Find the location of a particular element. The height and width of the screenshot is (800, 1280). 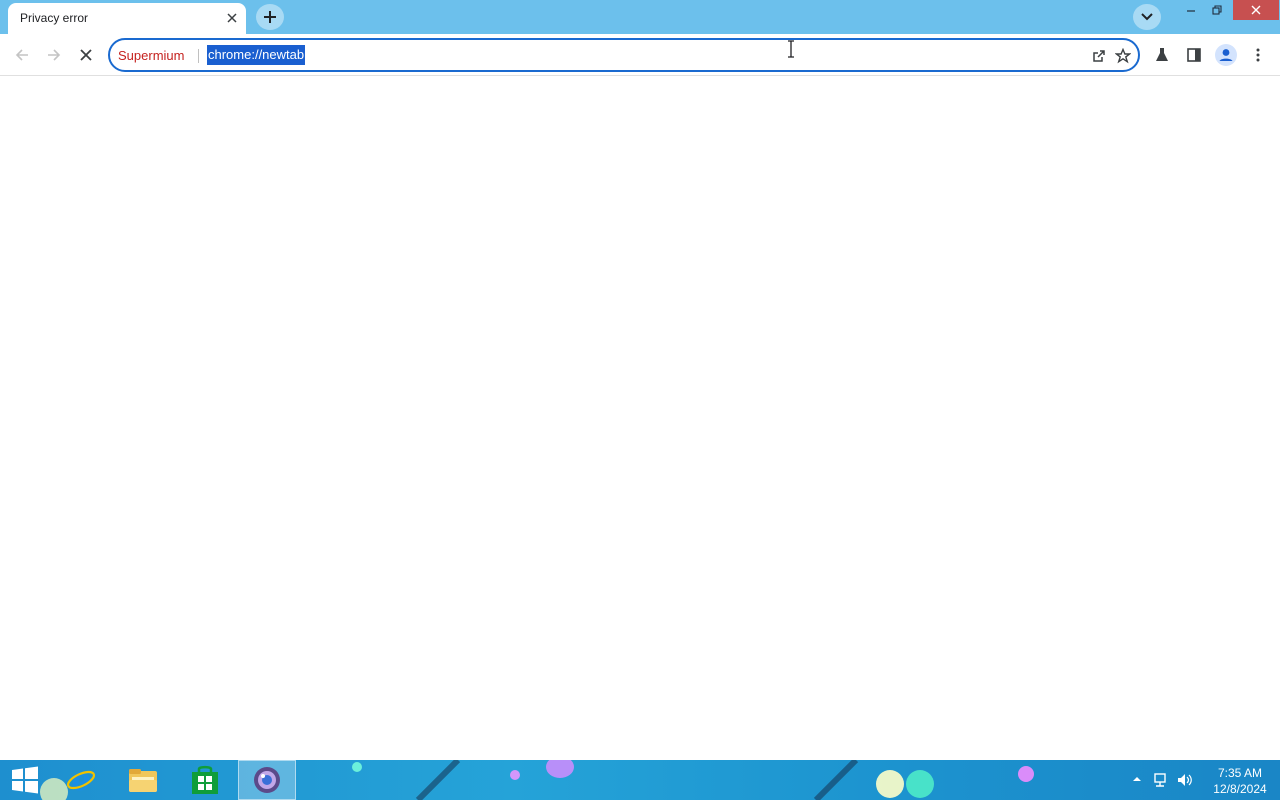

share-button is located at coordinates (1099, 56).